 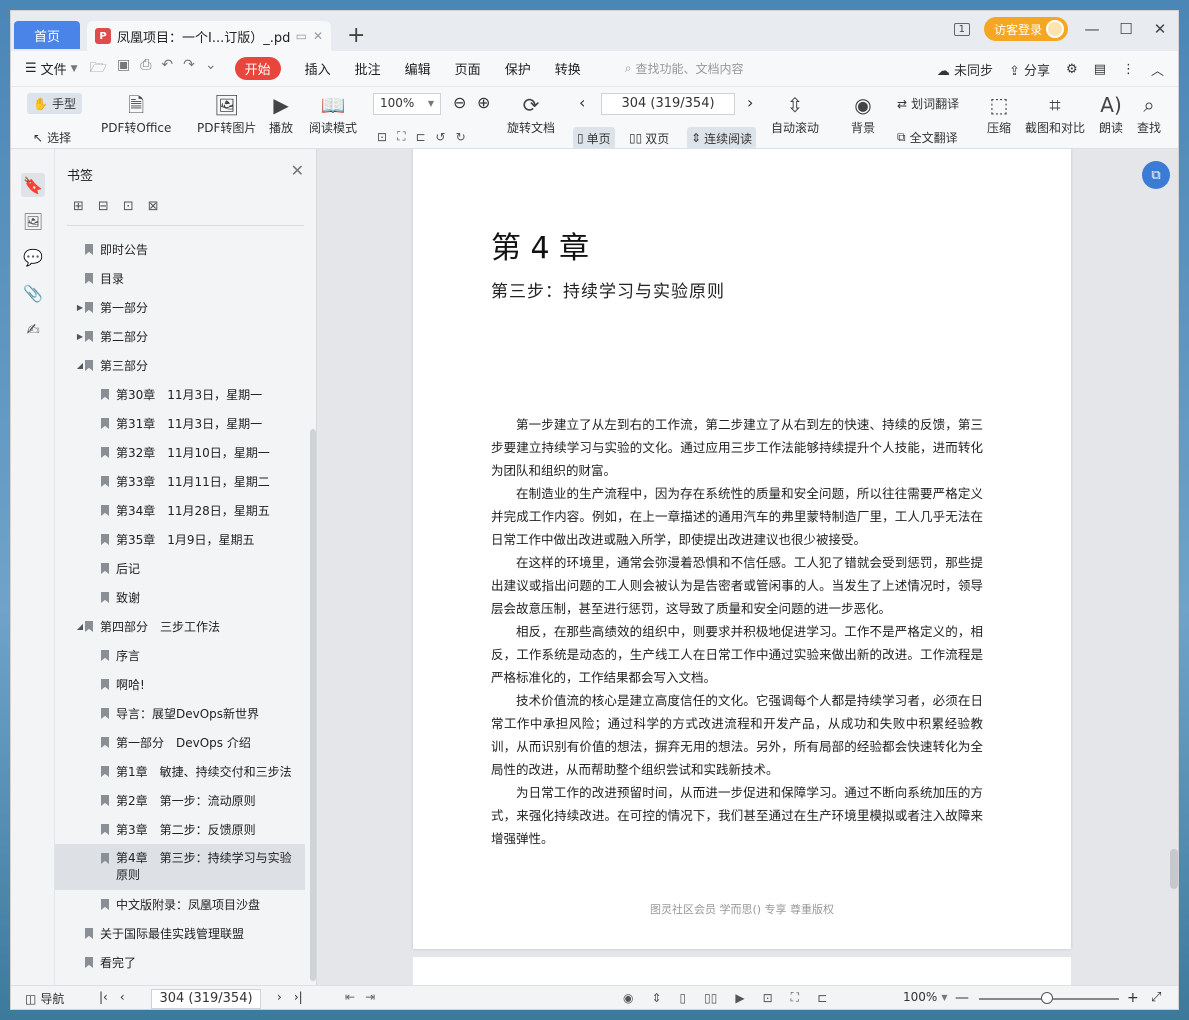 I want to click on bookmark-item: 第2章 第一步：流动原则, so click(x=180, y=800).